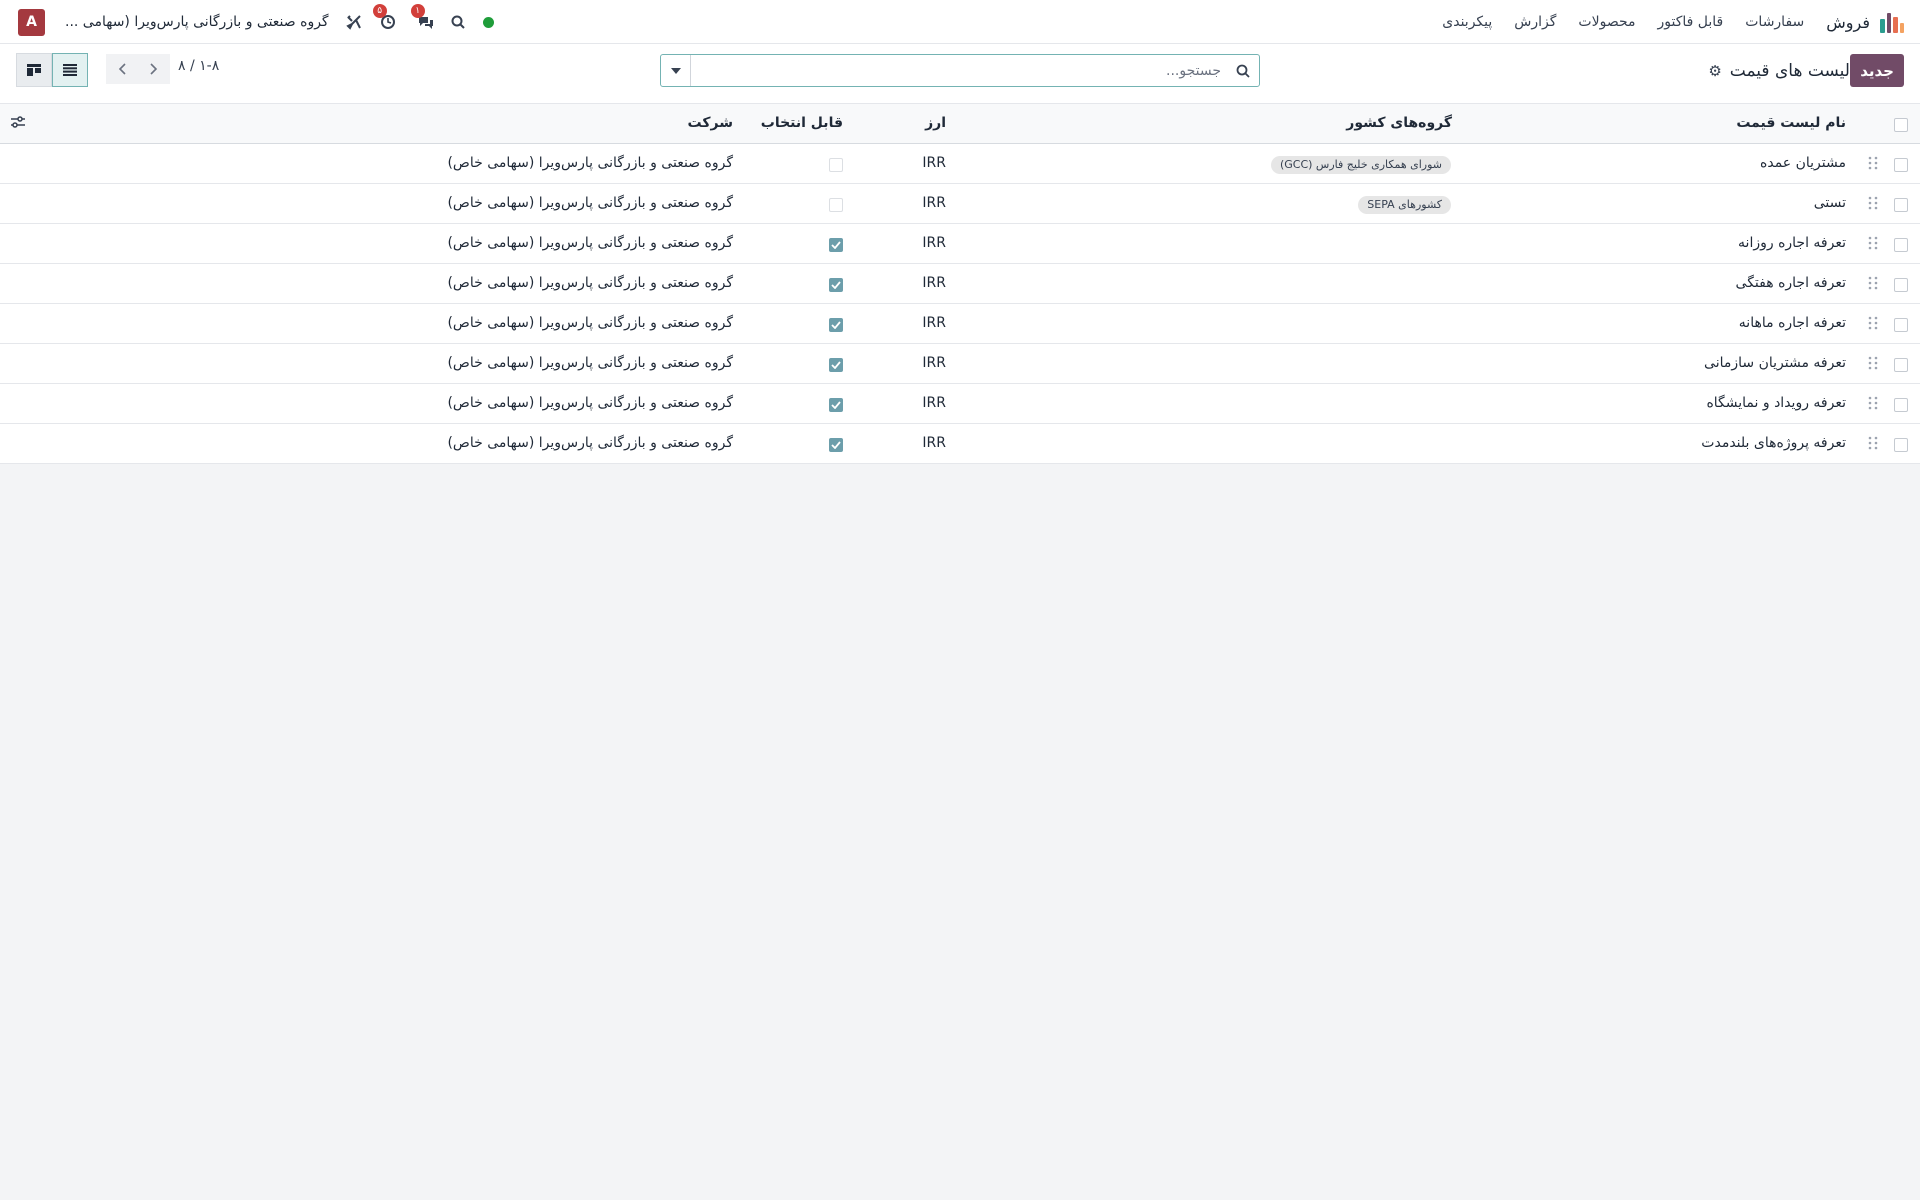 This screenshot has height=1200, width=1920. What do you see at coordinates (417, 11) in the screenshot?
I see `messages-badge: ۱` at bounding box center [417, 11].